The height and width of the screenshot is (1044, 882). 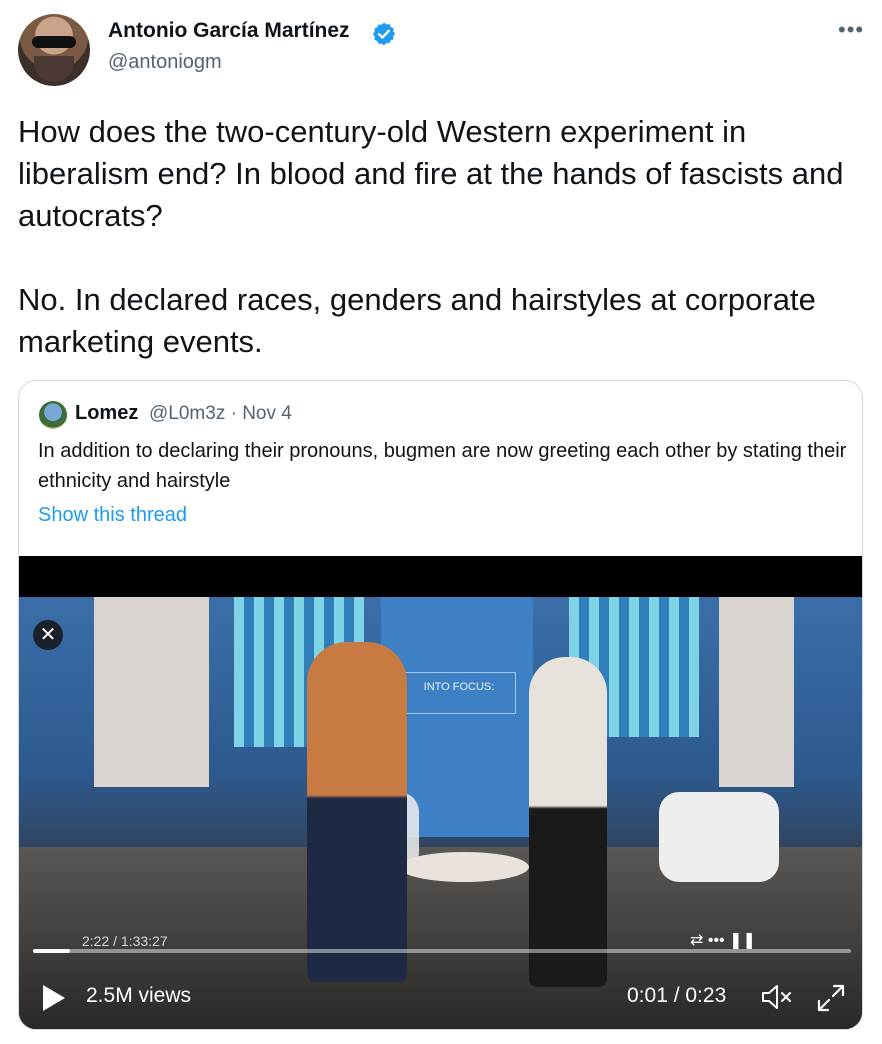 I want to click on play-icon, so click(x=54, y=998).